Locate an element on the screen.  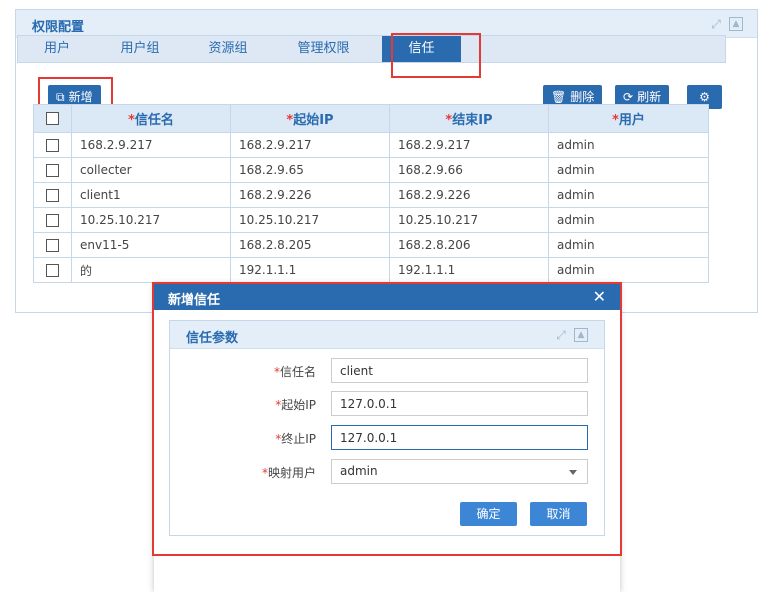
tab-bar: 用户 用户组 资源组 管理权限 信任 is located at coordinates (371, 49).